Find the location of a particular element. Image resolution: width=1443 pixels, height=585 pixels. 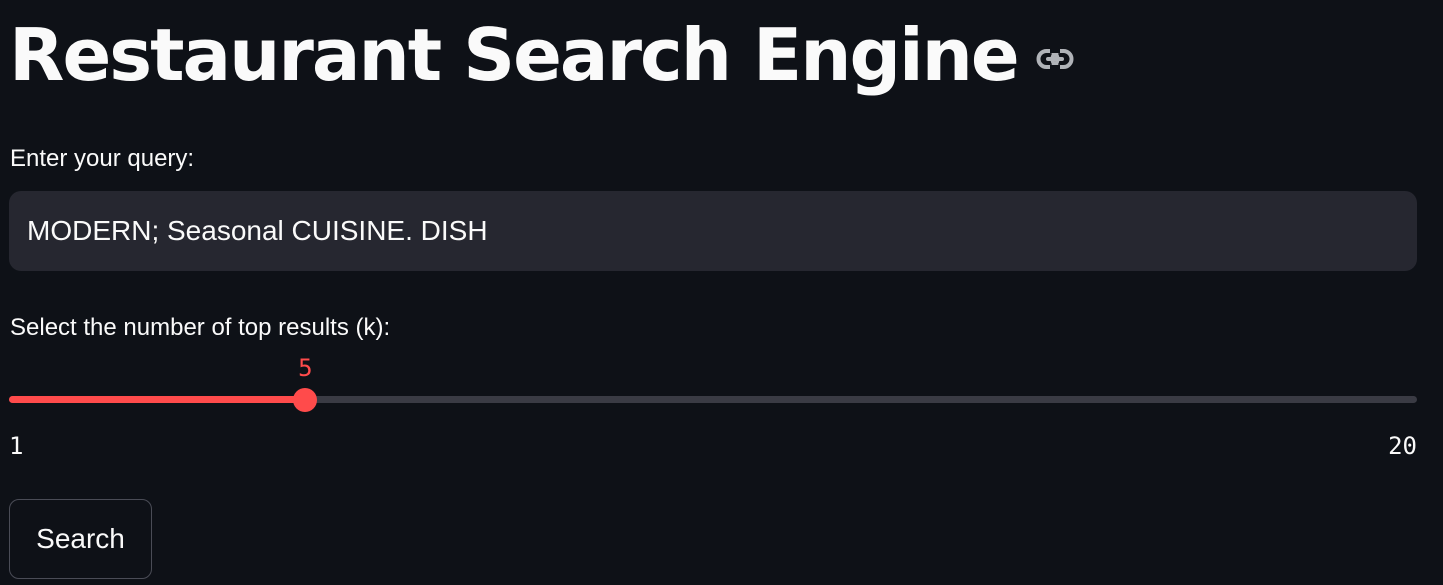

search-button: Search is located at coordinates (80, 539).